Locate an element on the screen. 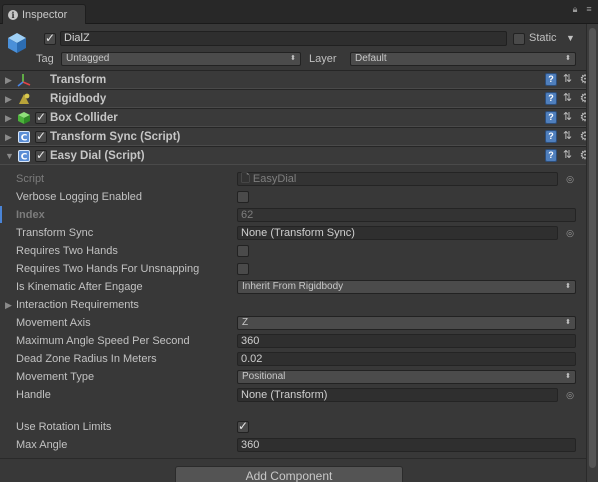 This screenshot has height=482, width=598. dropdown-value: Positional is located at coordinates (264, 376).